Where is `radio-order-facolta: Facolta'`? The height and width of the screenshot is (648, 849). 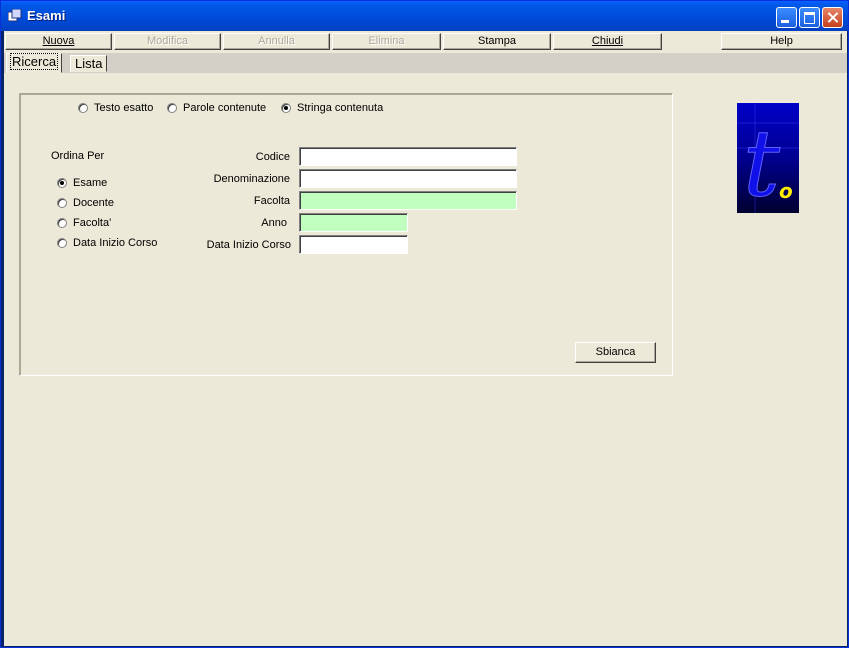
radio-order-facolta: Facolta' is located at coordinates (84, 223).